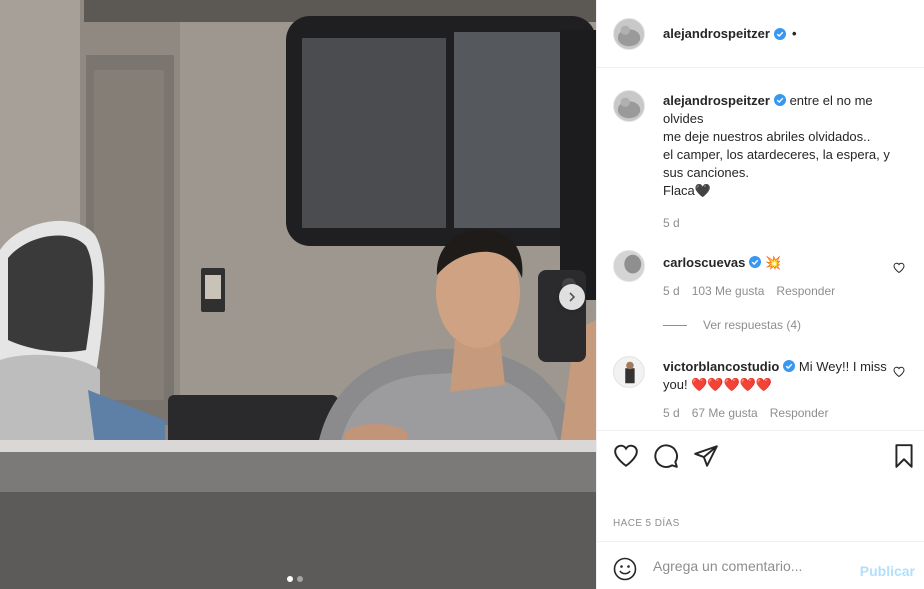 This screenshot has width=924, height=589. I want to click on paper-plane-icon, so click(706, 456).